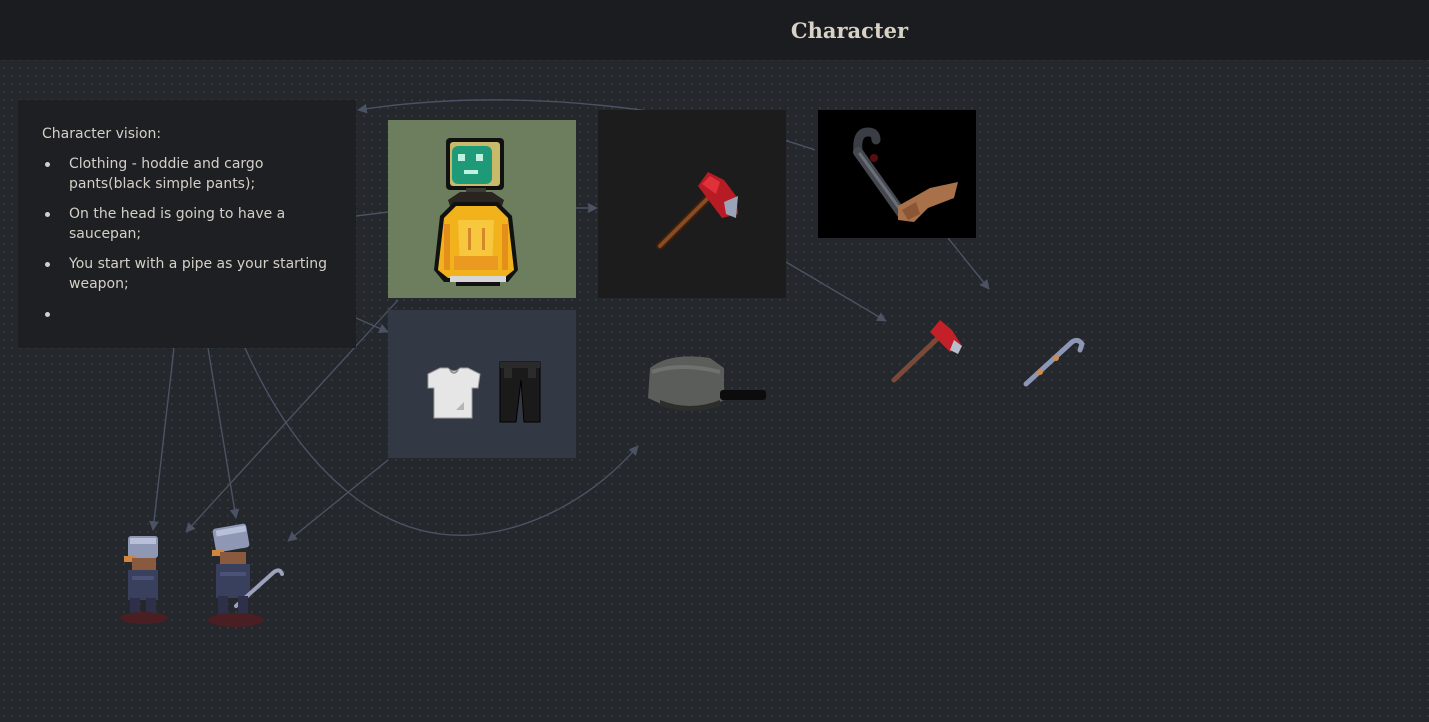 The image size is (1429, 722). I want to click on hoodie-character-icon, so click(476, 212).